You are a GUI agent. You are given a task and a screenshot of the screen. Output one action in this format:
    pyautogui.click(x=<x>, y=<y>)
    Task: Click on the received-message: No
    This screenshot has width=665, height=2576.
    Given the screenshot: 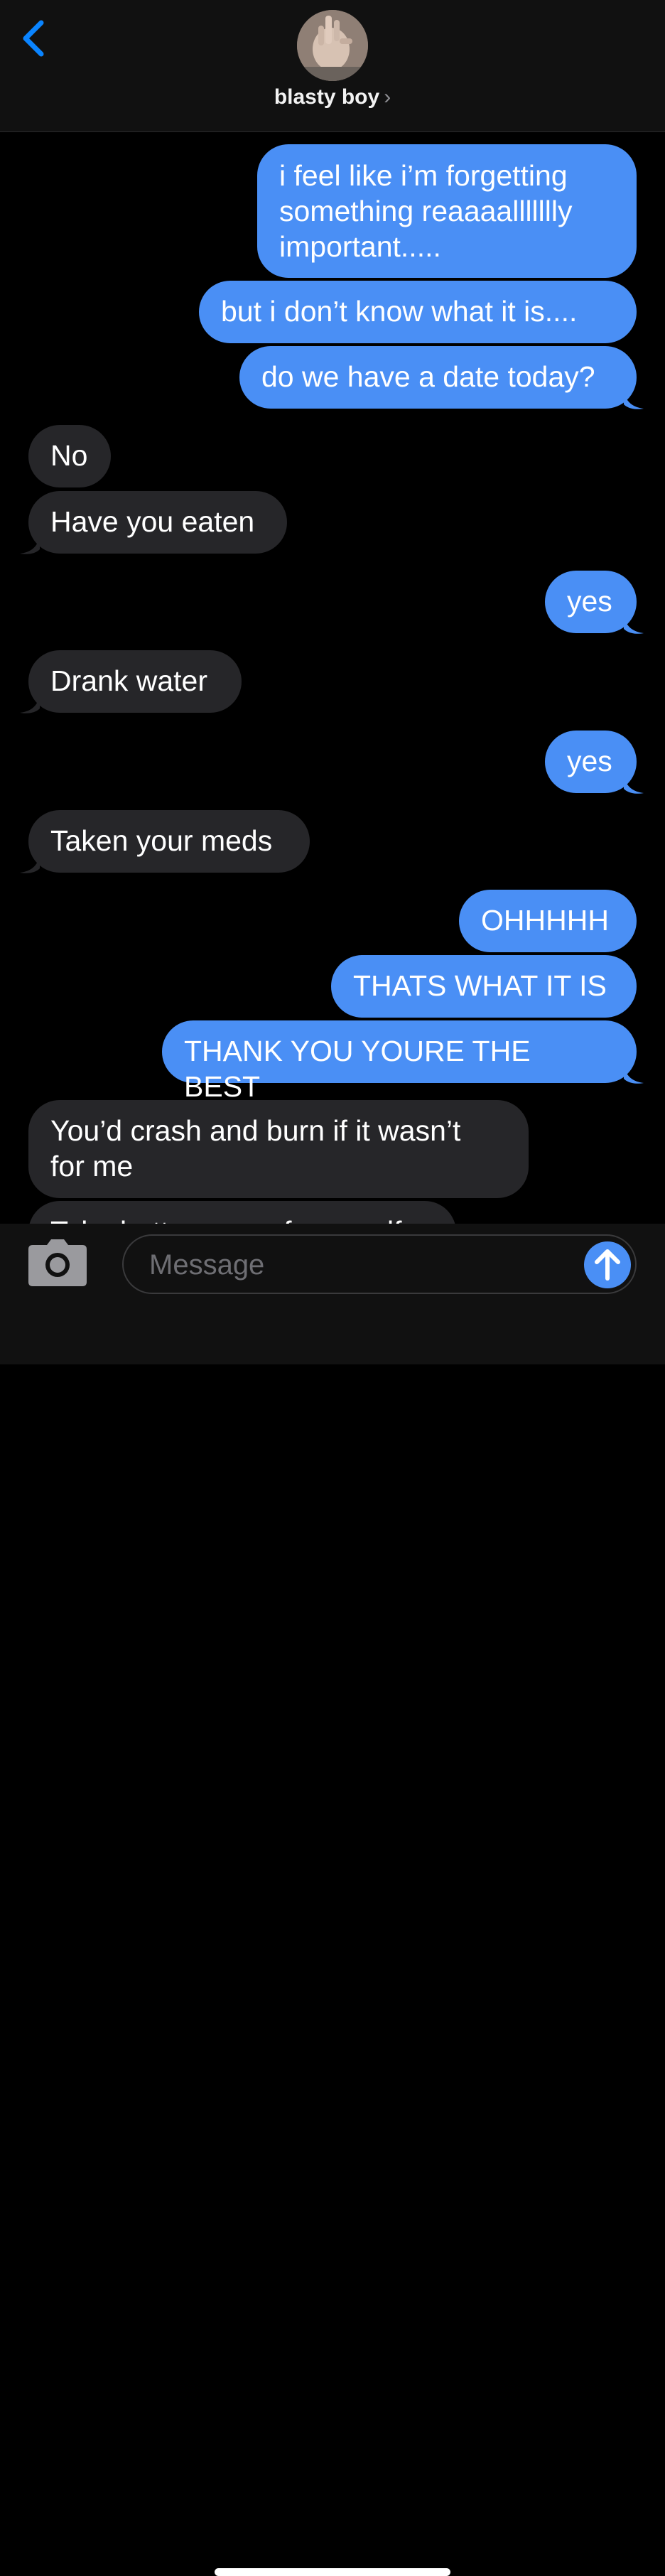 What is the action you would take?
    pyautogui.click(x=69, y=456)
    